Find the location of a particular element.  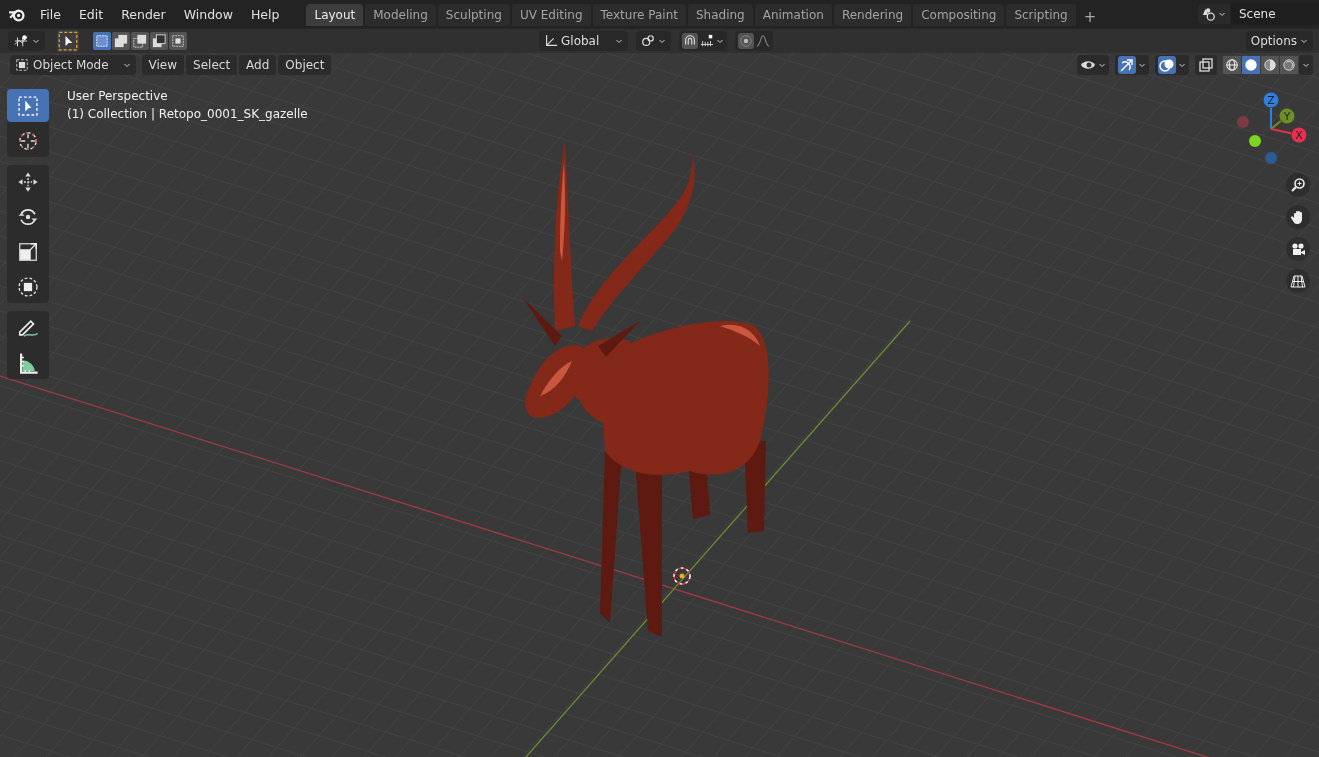

workspace-tab: Shading is located at coordinates (720, 15).